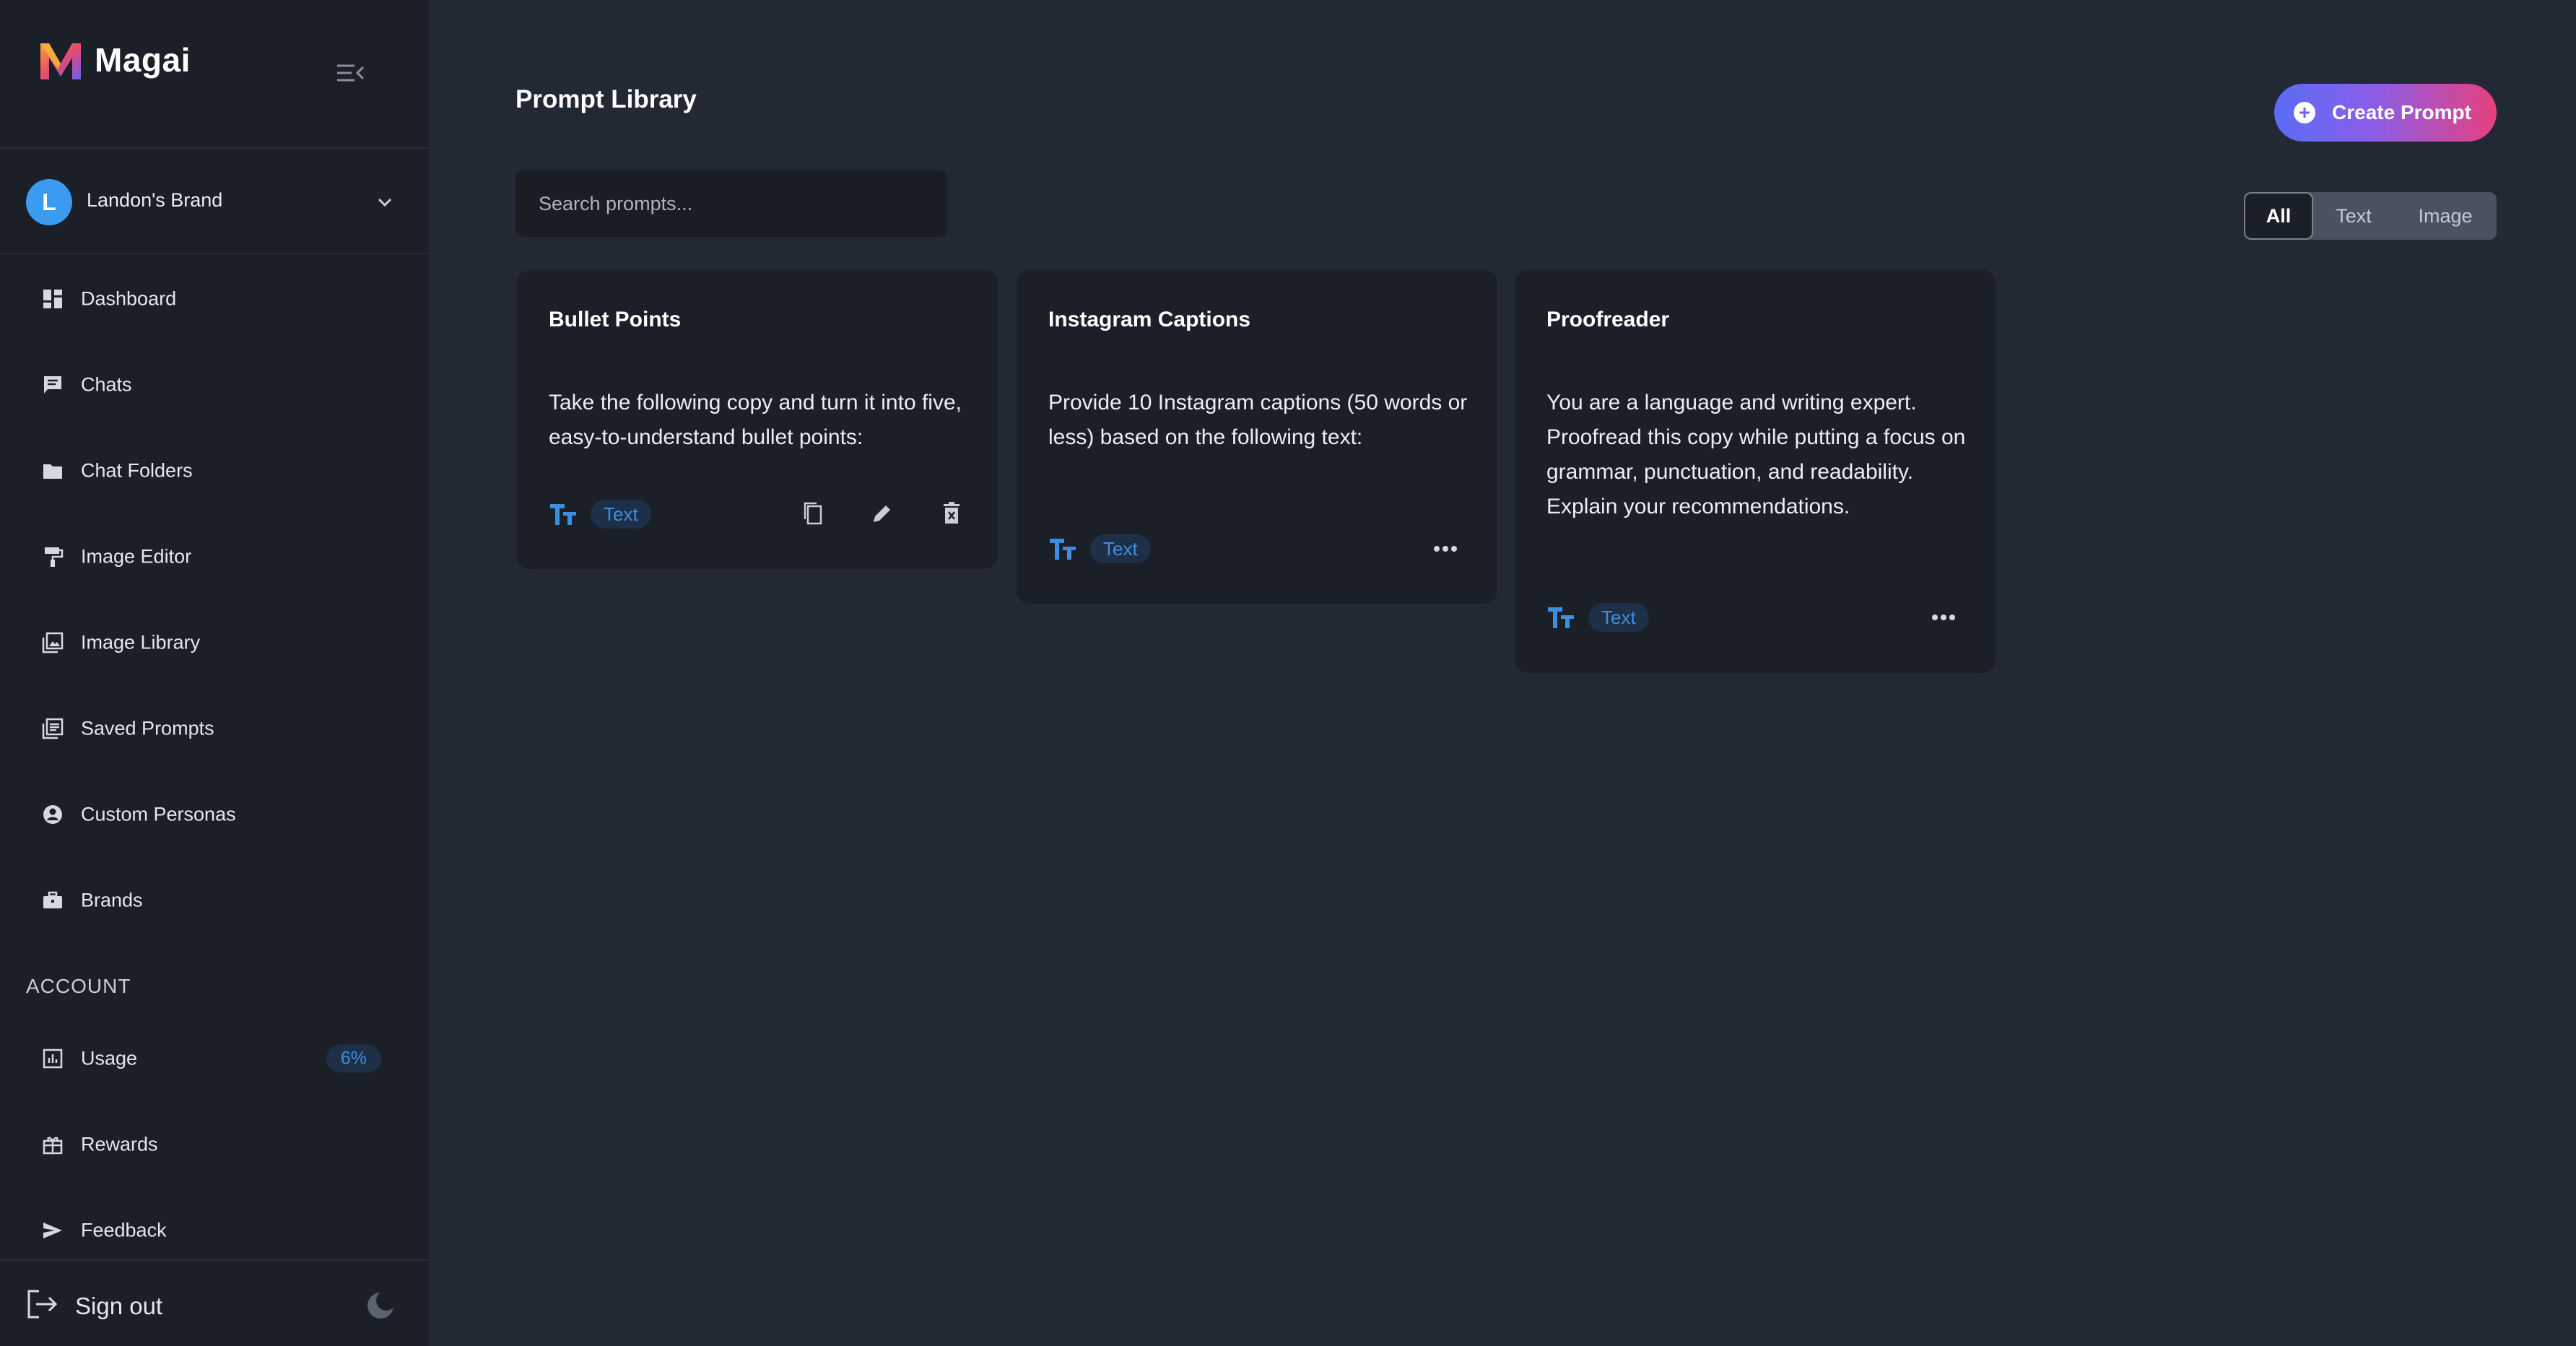  Describe the element at coordinates (158, 814) in the screenshot. I see `nav-label: Custom Personas` at that location.